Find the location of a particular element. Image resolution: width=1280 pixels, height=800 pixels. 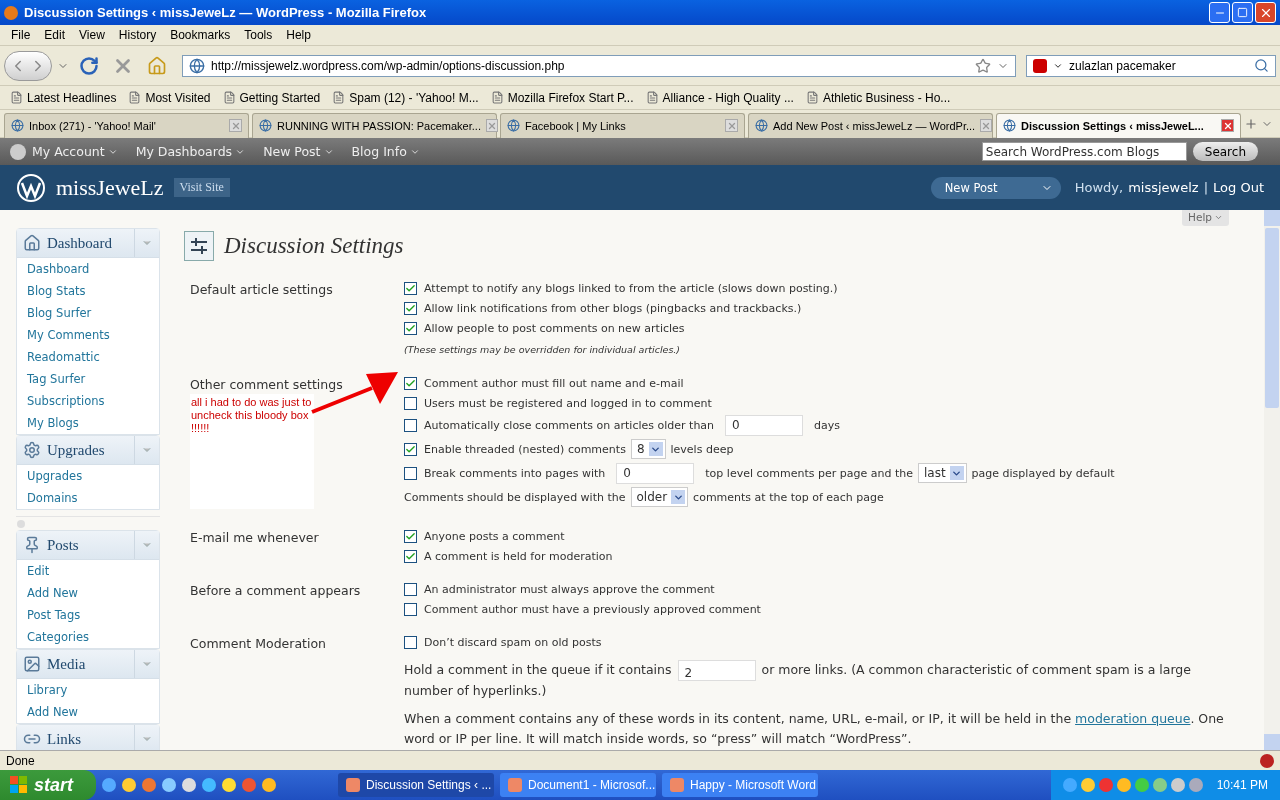

sidebar-item: Edit is located at coordinates (88, 571).